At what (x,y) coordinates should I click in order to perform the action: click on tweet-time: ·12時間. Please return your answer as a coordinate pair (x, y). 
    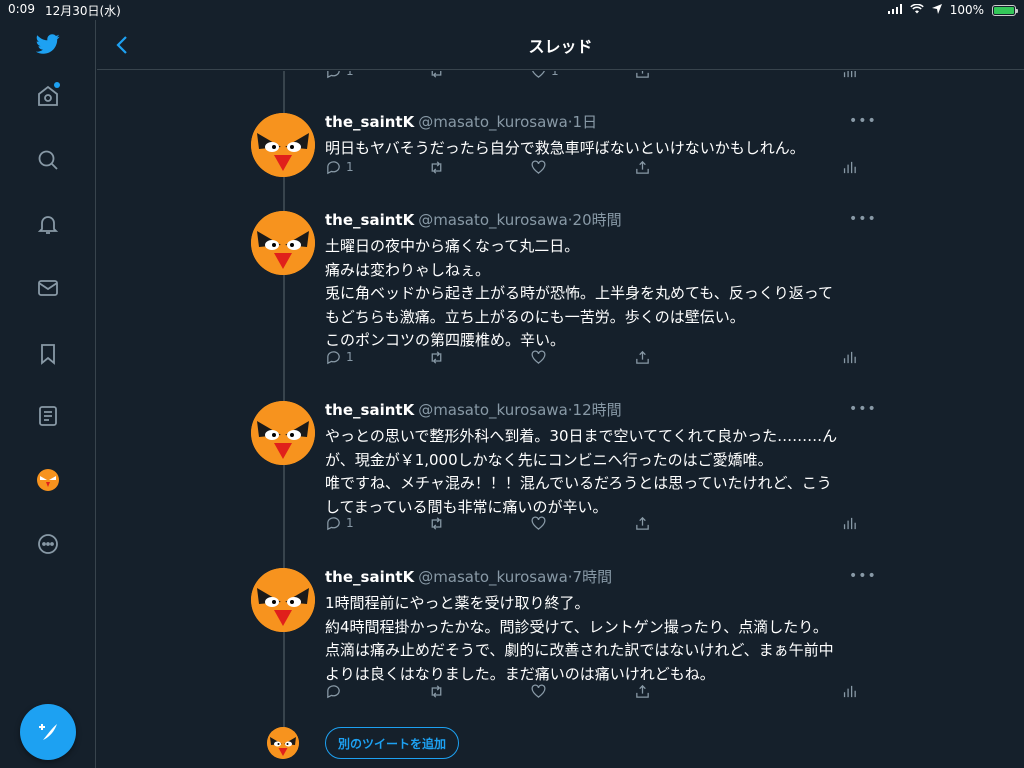
    Looking at the image, I should click on (595, 410).